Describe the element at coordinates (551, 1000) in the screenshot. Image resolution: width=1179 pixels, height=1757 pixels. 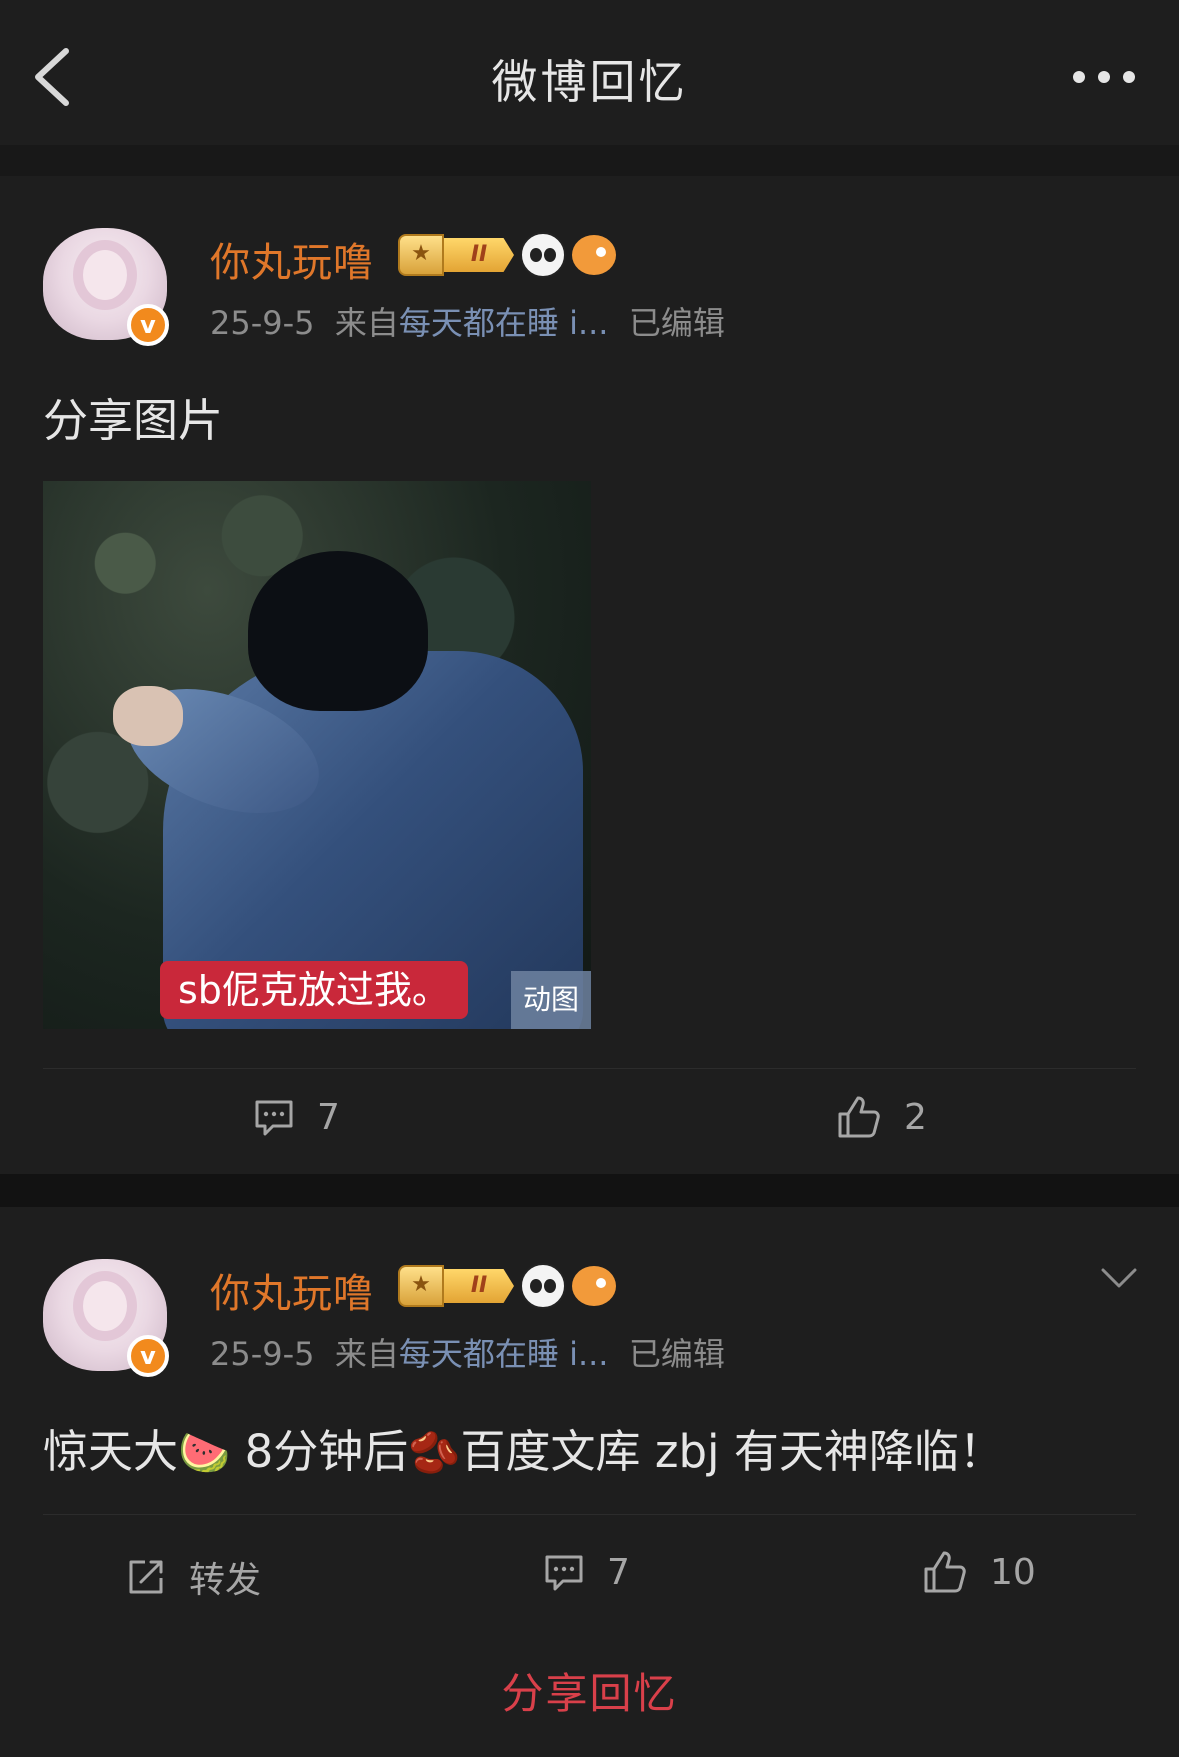
I see `gif-tag: 动图` at that location.